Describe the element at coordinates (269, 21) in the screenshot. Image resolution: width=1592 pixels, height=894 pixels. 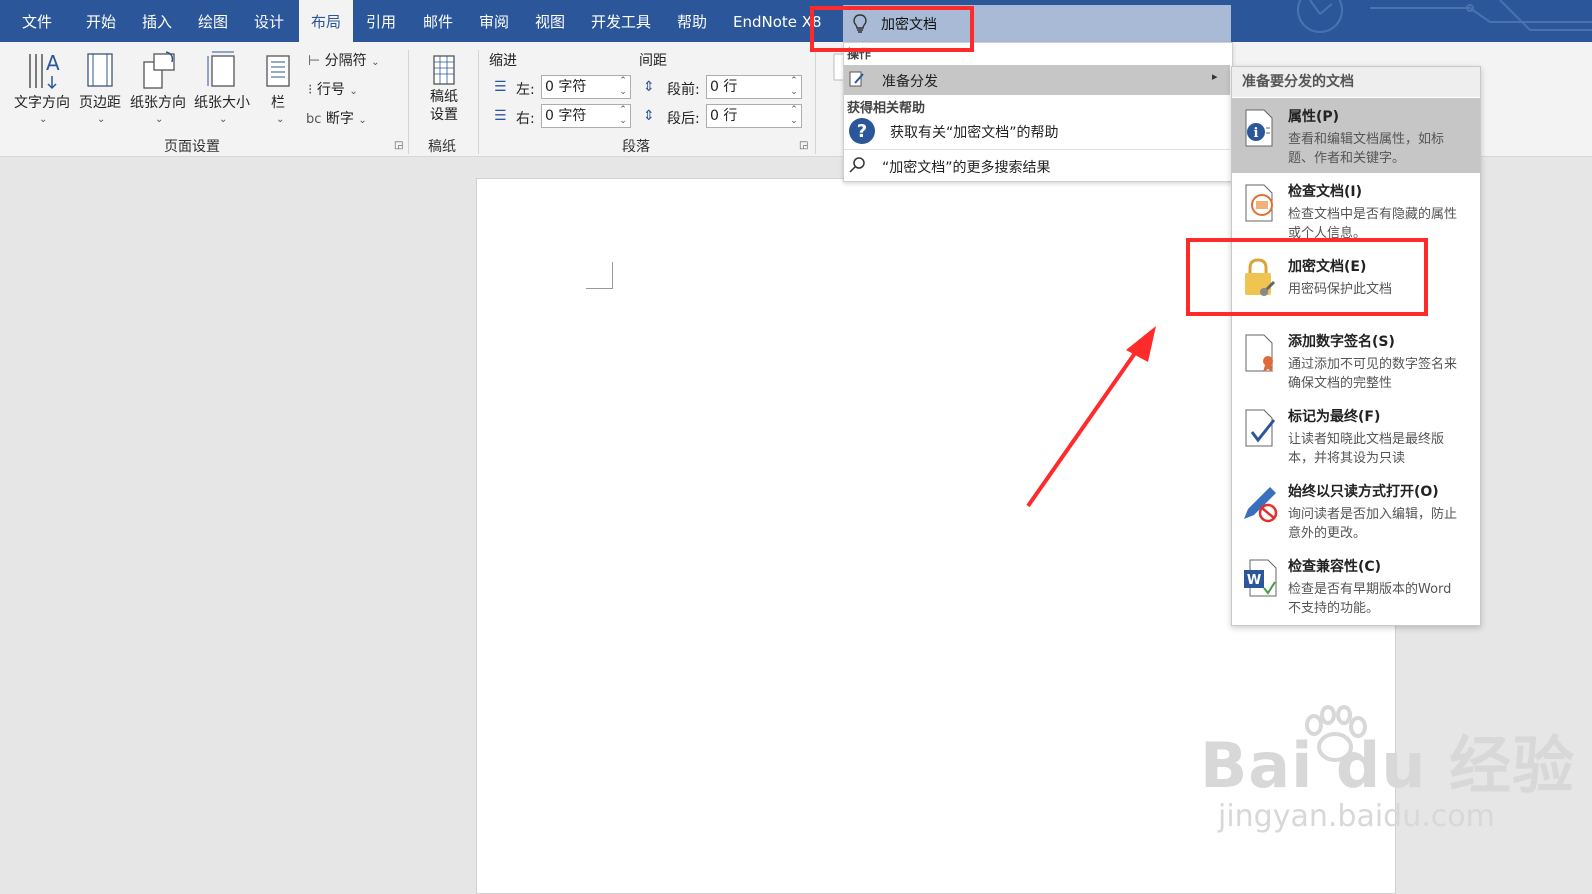
I see `tab-design: 设计` at that location.